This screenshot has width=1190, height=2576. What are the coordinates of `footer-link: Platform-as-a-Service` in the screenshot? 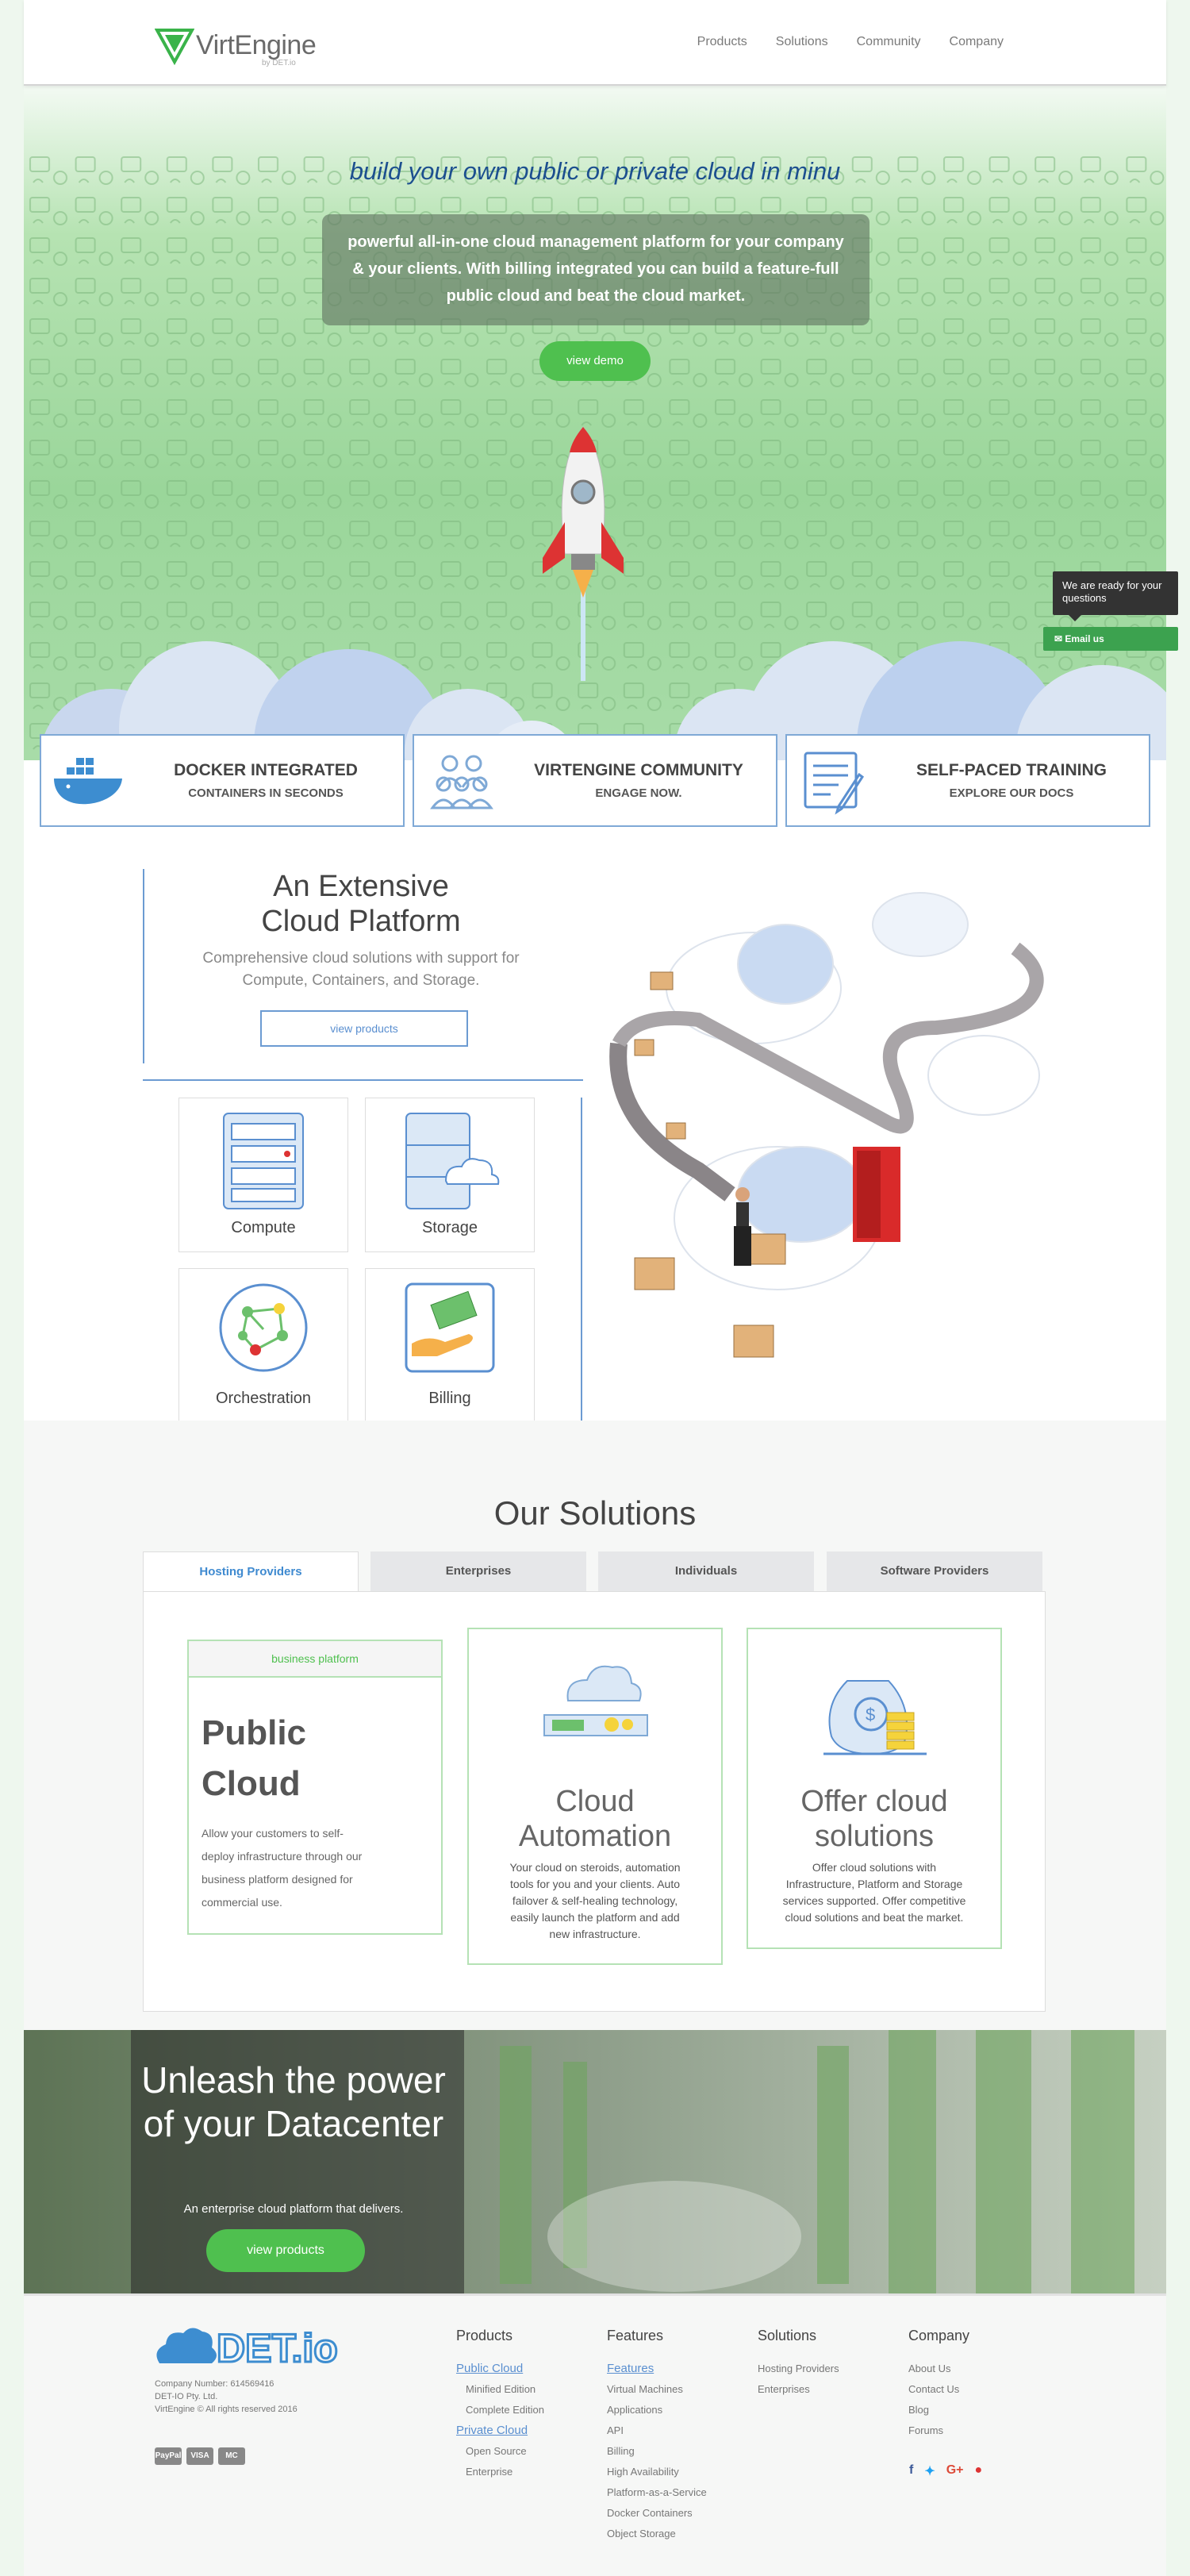 It's located at (657, 2492).